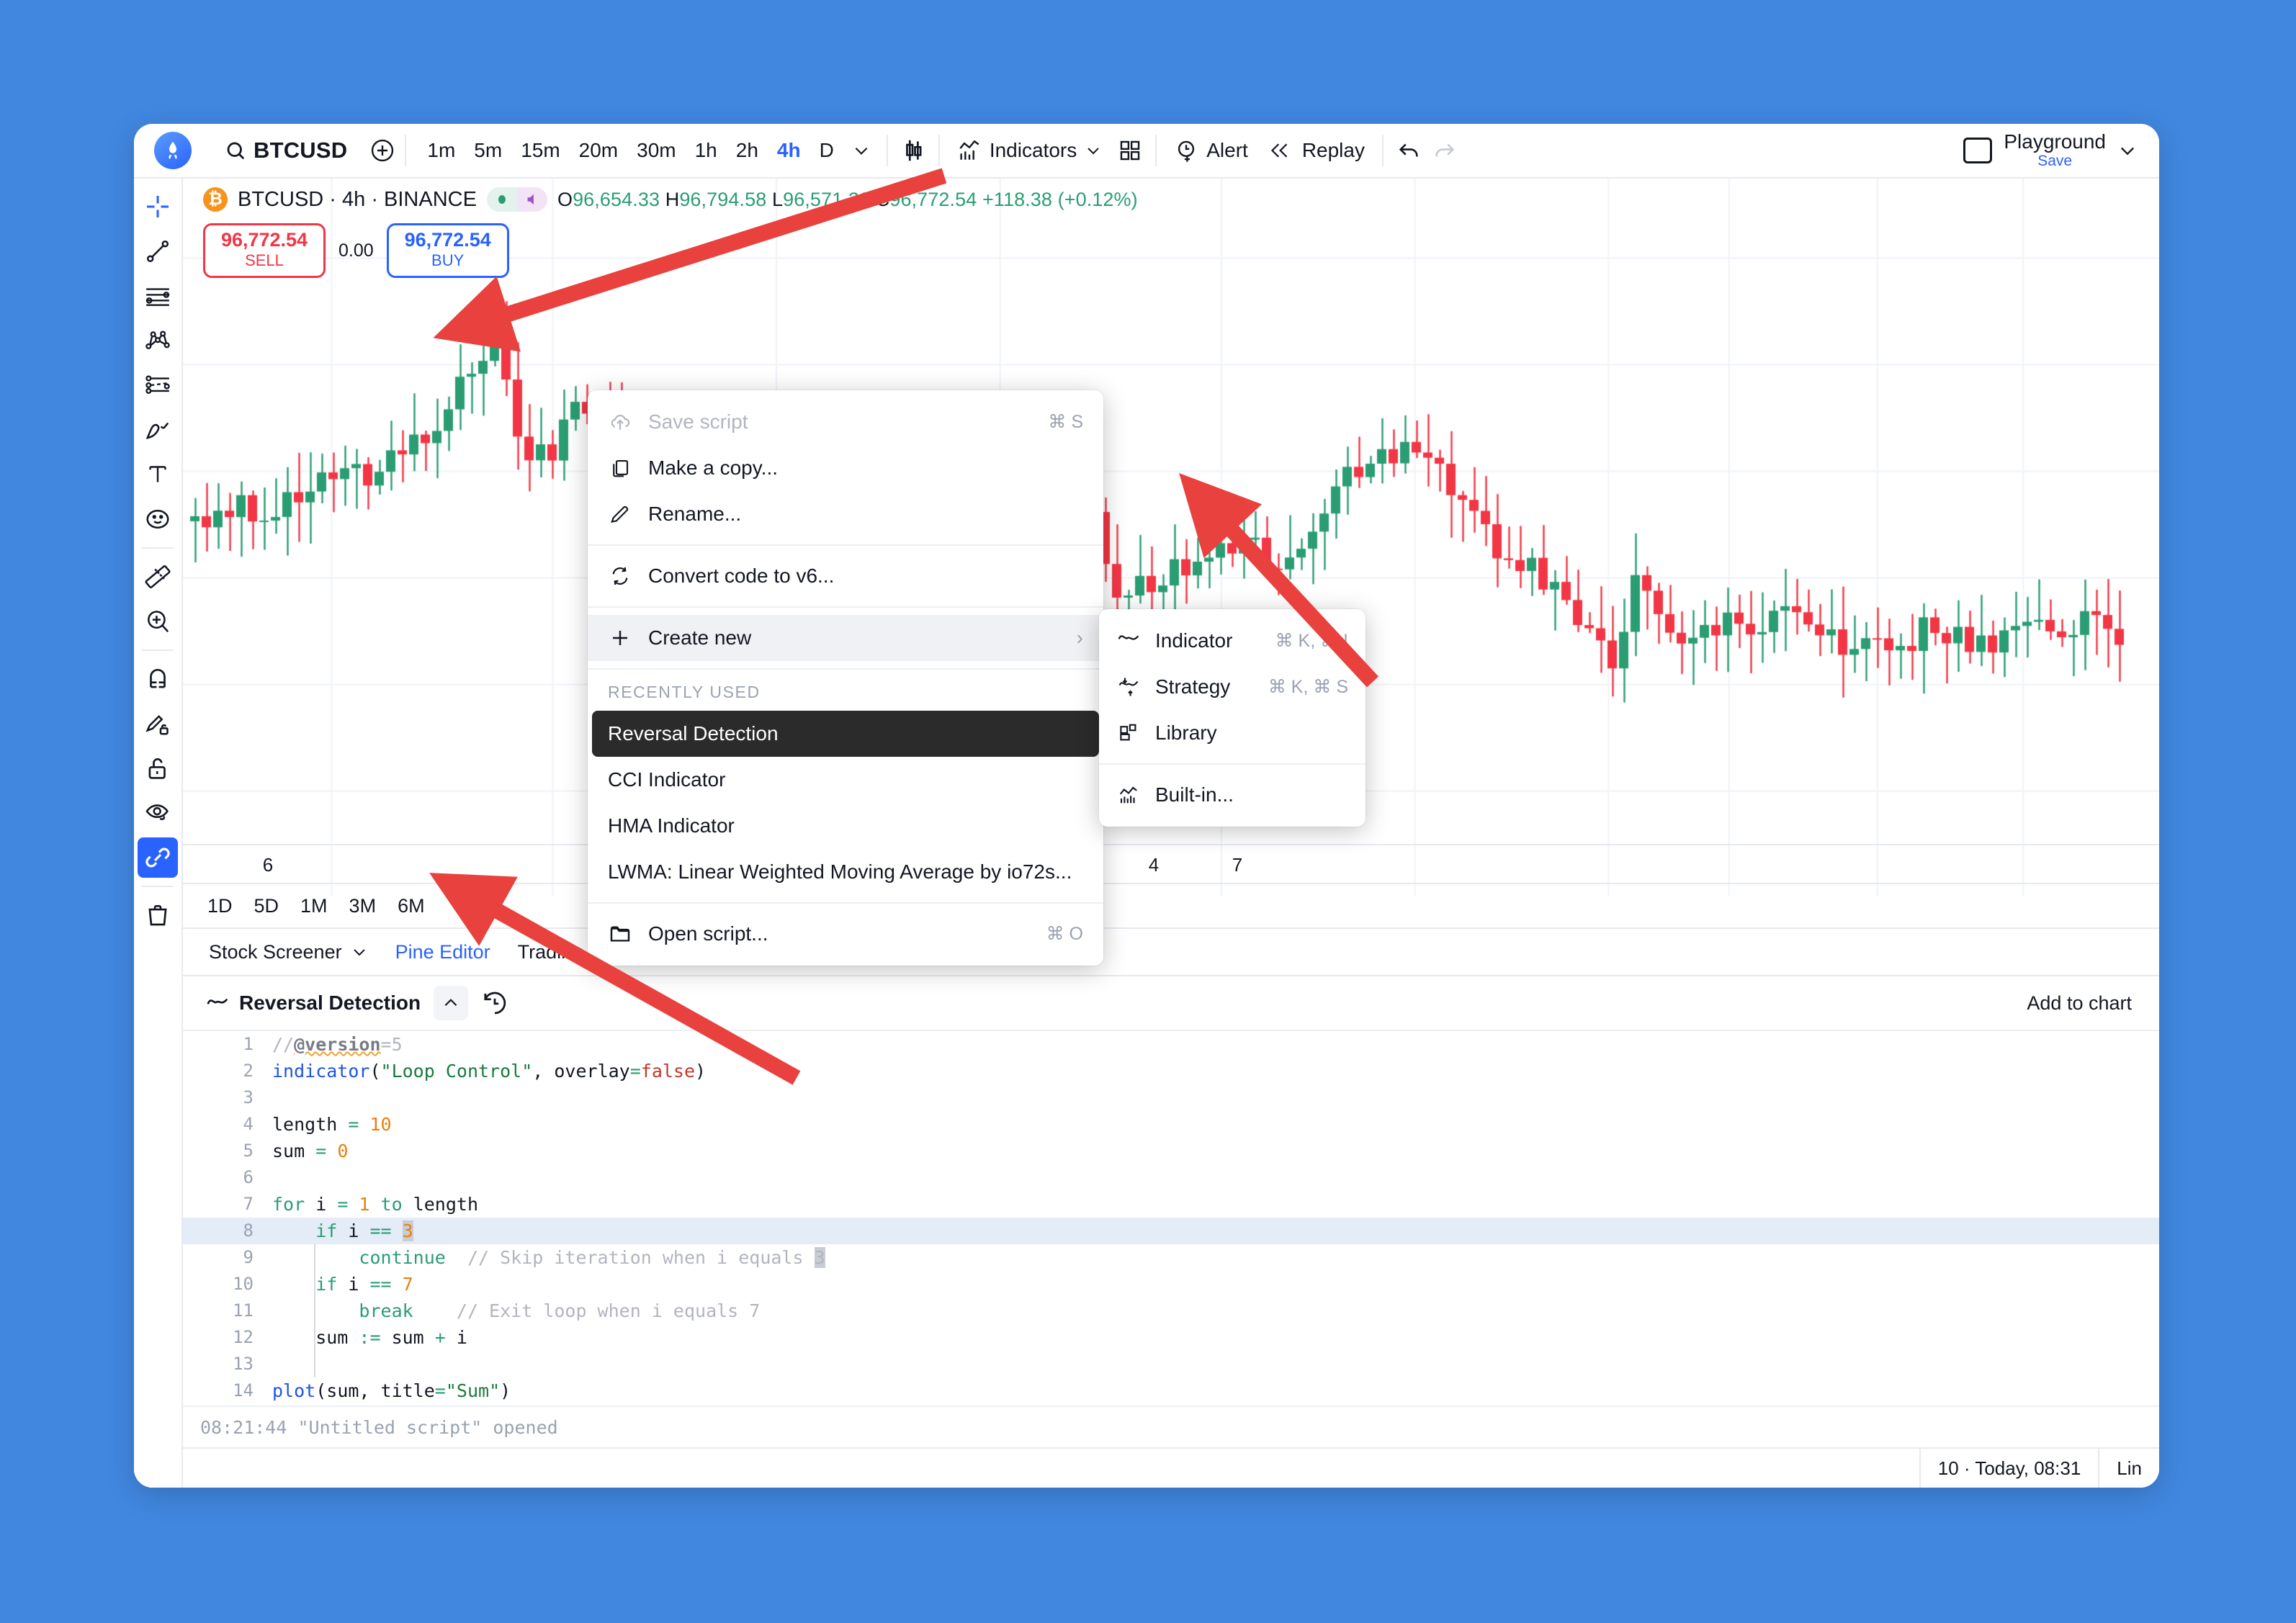 The height and width of the screenshot is (1623, 2296). Describe the element at coordinates (158, 621) in the screenshot. I see `zoom-tool` at that location.